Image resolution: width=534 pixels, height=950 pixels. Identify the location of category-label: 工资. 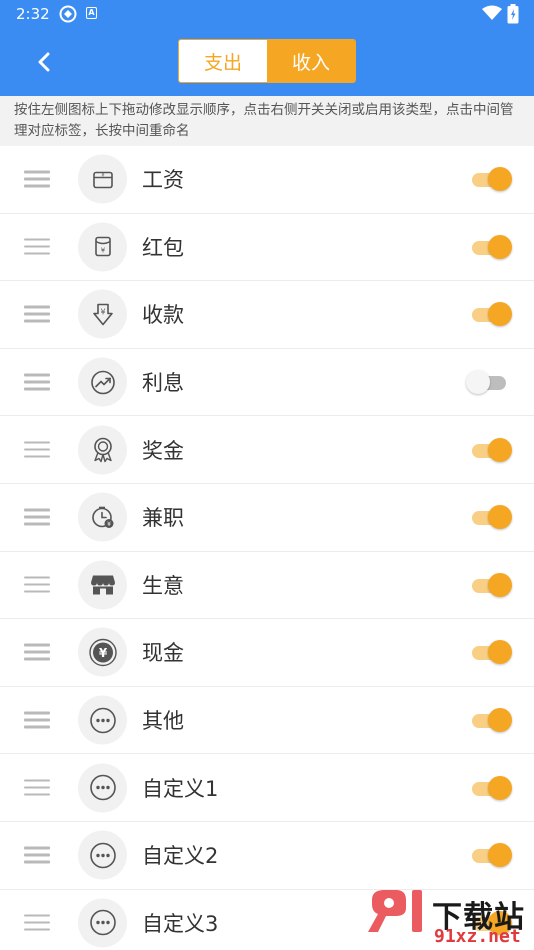
(163, 179).